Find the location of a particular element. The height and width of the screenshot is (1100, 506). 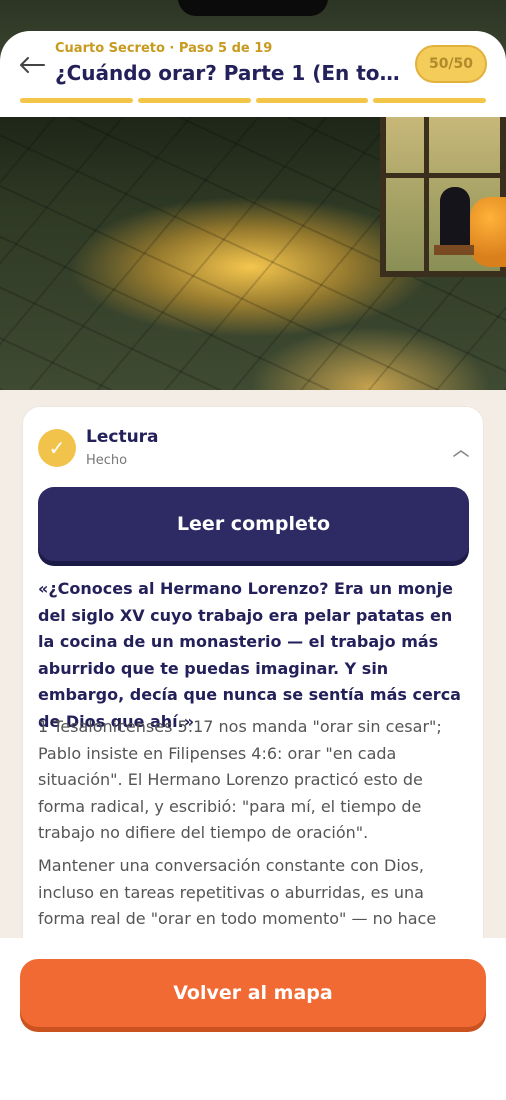

read-full-button: Leer completo is located at coordinates (253, 524).